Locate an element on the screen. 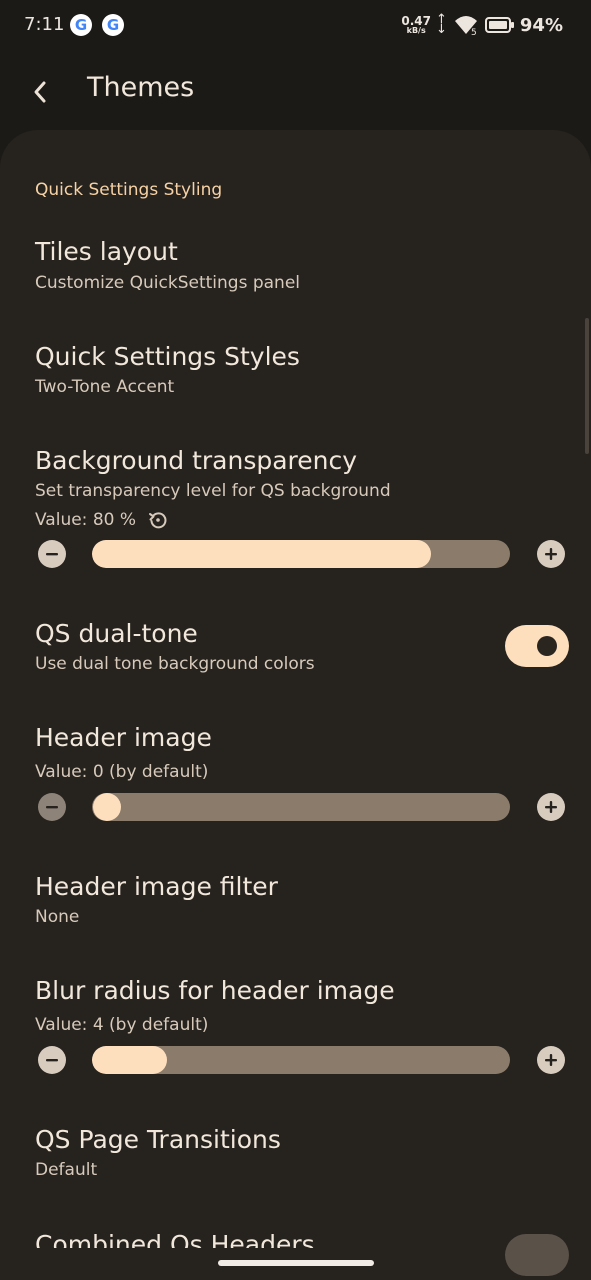 The image size is (591, 1280). pref-title: Blur radius for header image is located at coordinates (215, 990).